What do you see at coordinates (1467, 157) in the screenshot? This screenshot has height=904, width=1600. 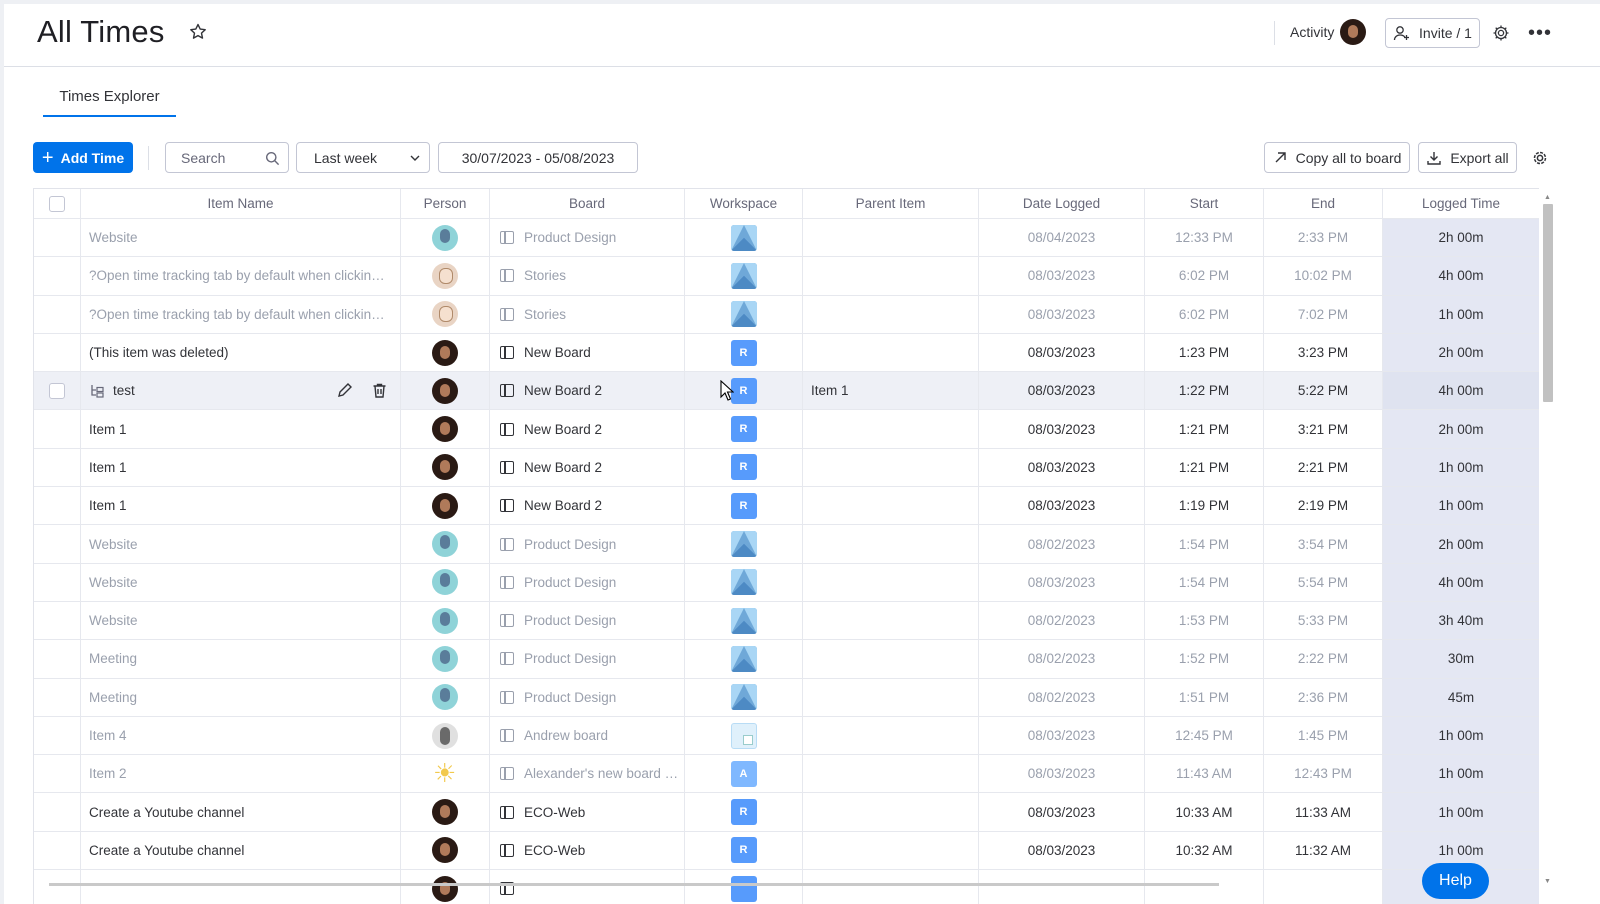 I see `export-all-button: Export all` at bounding box center [1467, 157].